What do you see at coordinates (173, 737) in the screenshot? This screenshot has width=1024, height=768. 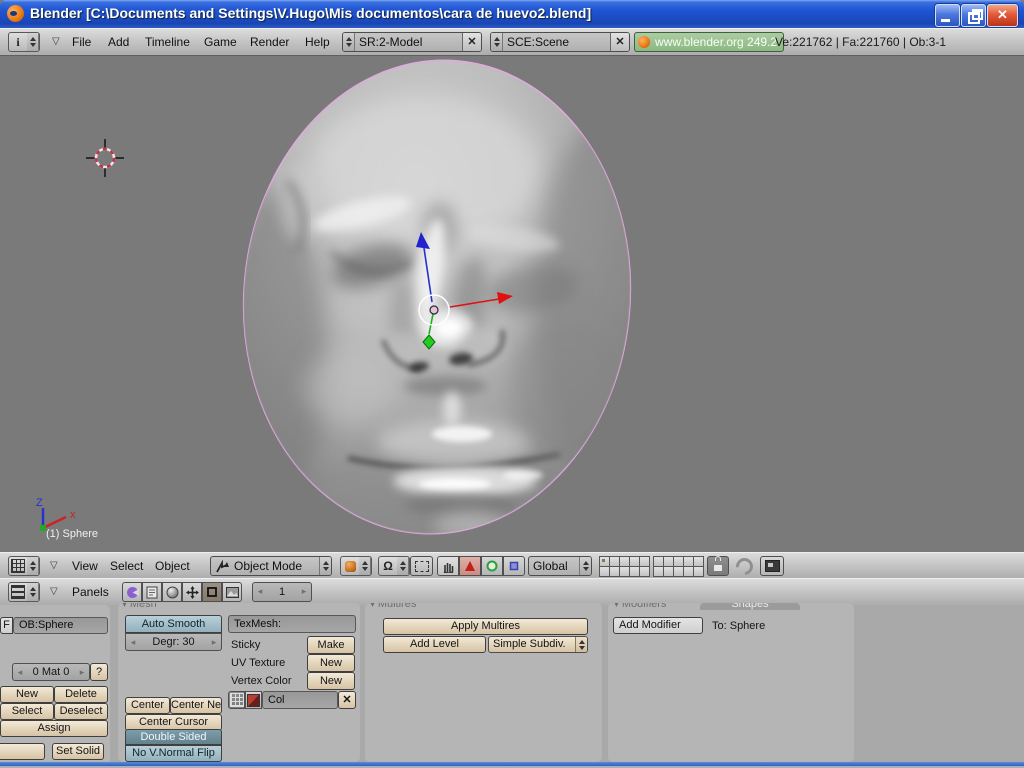 I see `double-sided-toggle: Double Sided` at bounding box center [173, 737].